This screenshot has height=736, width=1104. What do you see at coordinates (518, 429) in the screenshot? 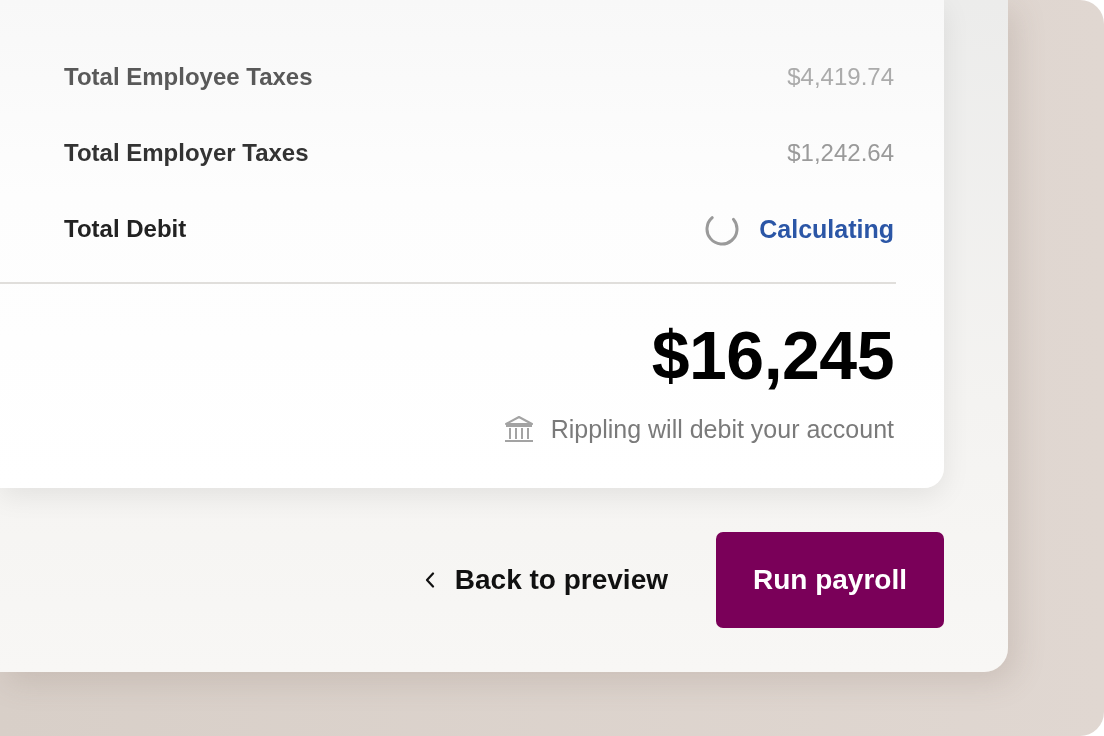
I see `bank-icon` at bounding box center [518, 429].